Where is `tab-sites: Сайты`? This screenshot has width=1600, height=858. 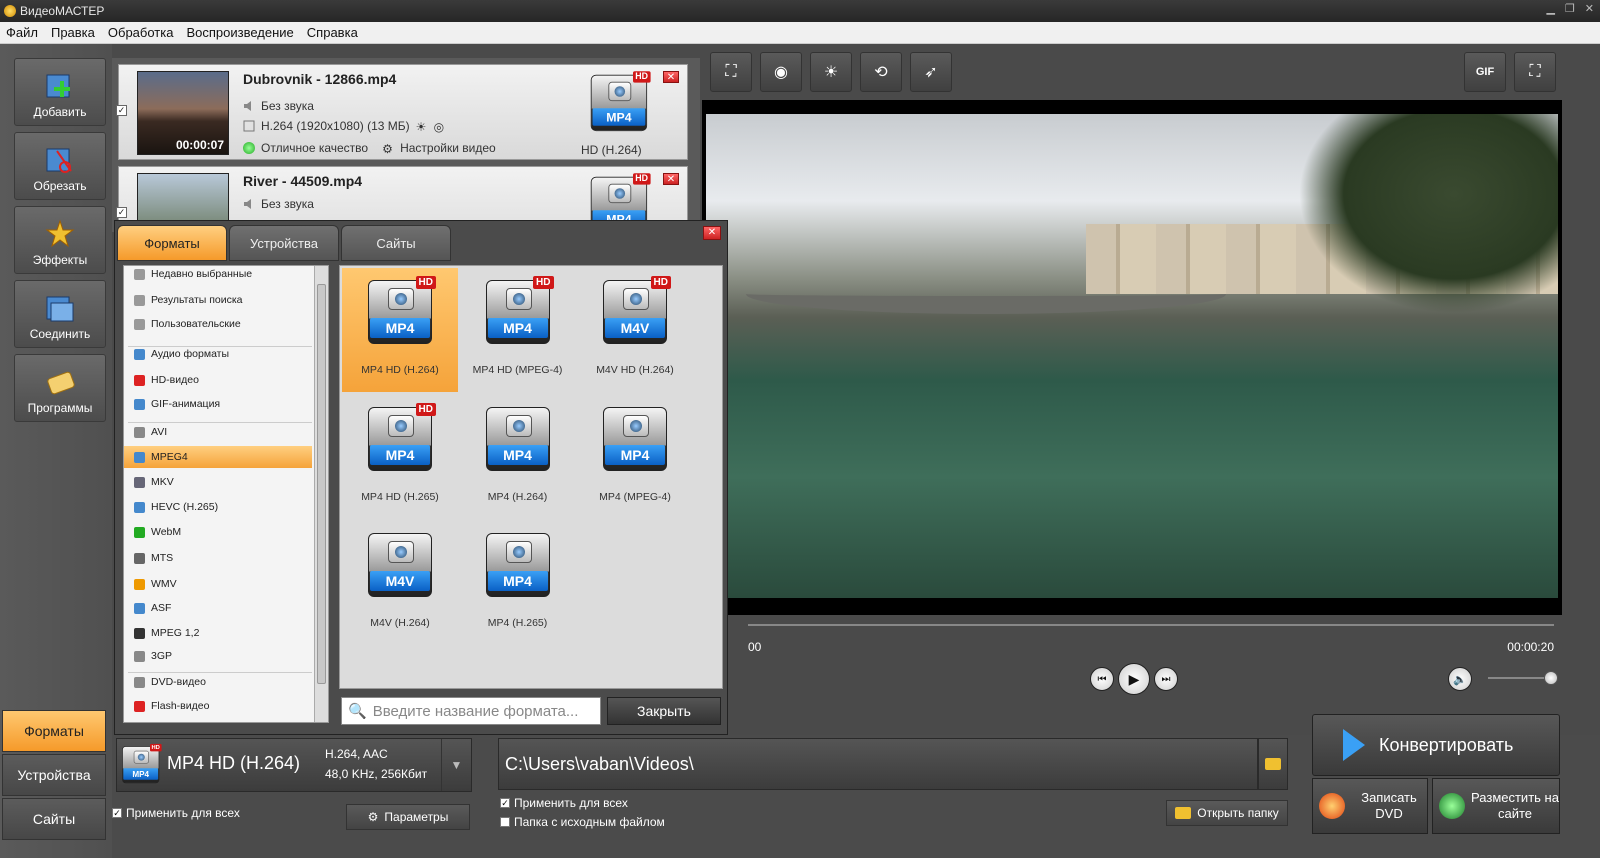
tab-sites: Сайты is located at coordinates (54, 819).